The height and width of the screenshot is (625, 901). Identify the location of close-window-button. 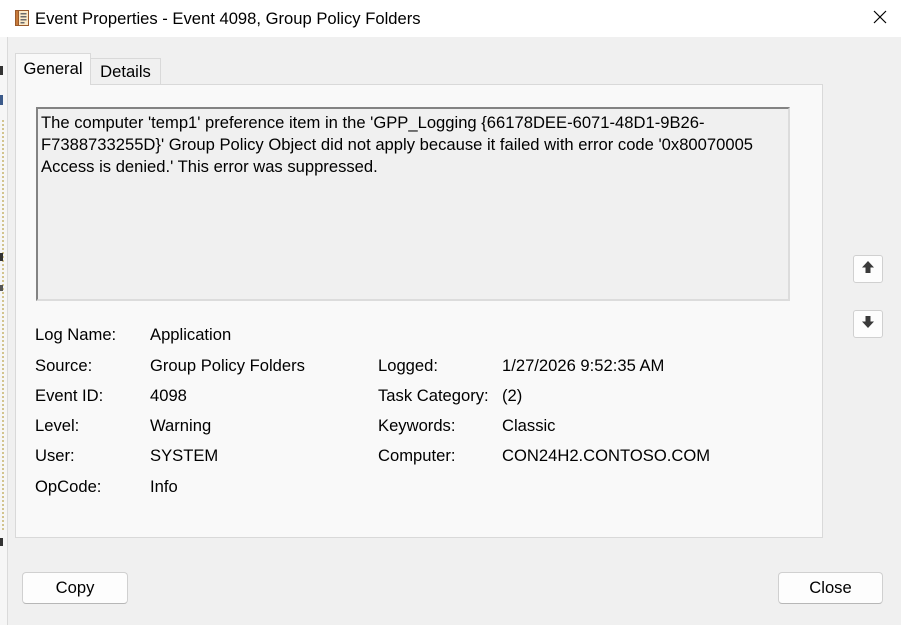
(880, 18).